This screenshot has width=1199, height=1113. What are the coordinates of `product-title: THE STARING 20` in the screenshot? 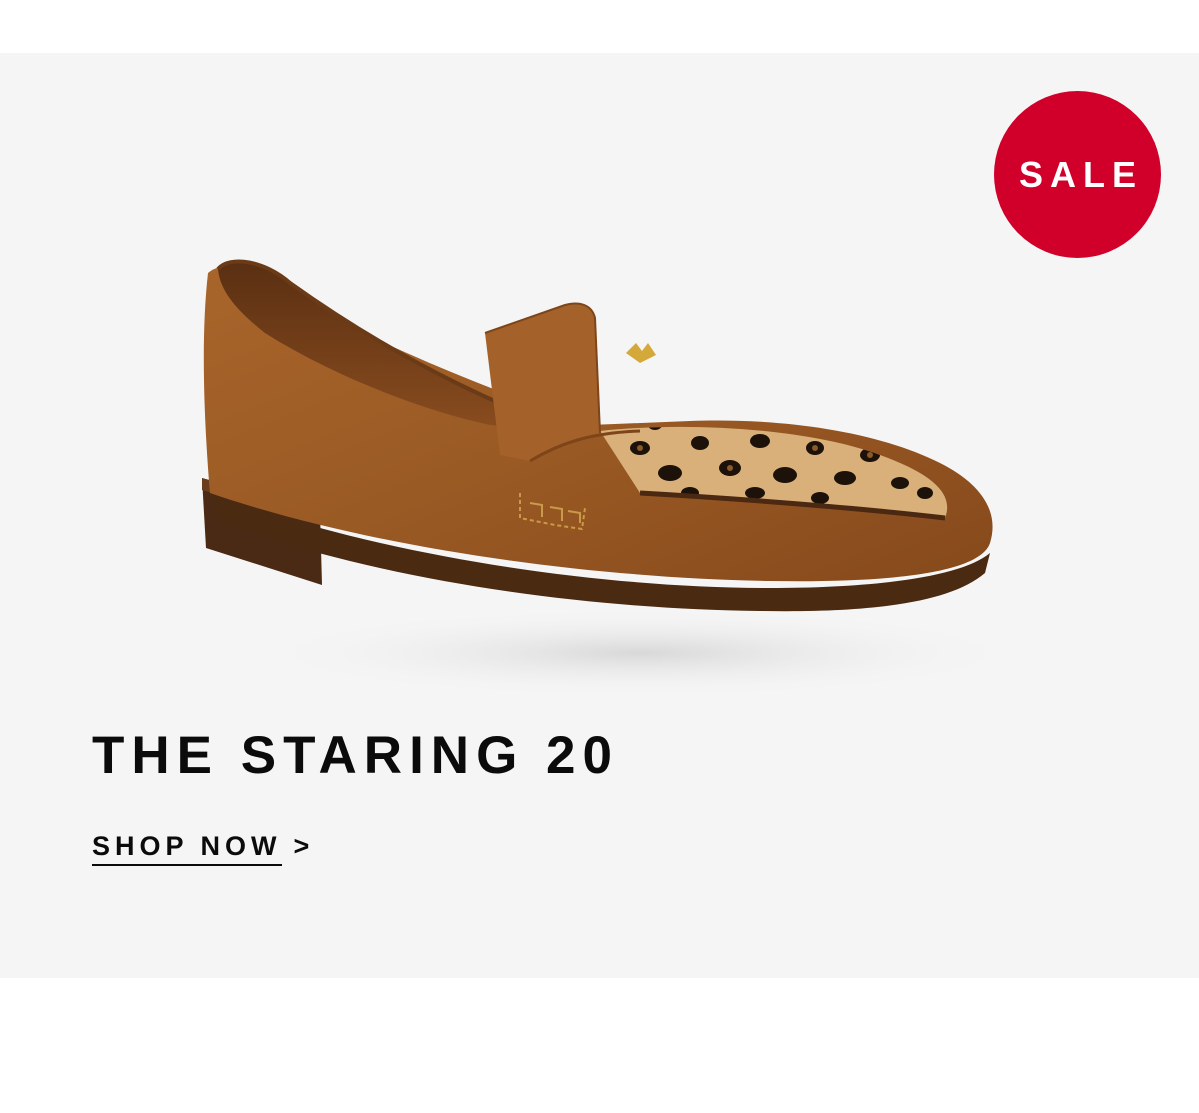 It's located at (355, 755).